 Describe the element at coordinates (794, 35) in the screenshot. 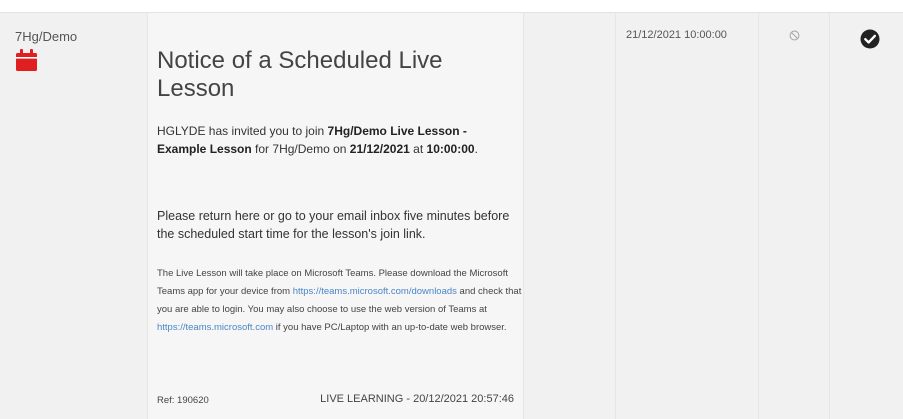

I see `no-entry-icon` at that location.